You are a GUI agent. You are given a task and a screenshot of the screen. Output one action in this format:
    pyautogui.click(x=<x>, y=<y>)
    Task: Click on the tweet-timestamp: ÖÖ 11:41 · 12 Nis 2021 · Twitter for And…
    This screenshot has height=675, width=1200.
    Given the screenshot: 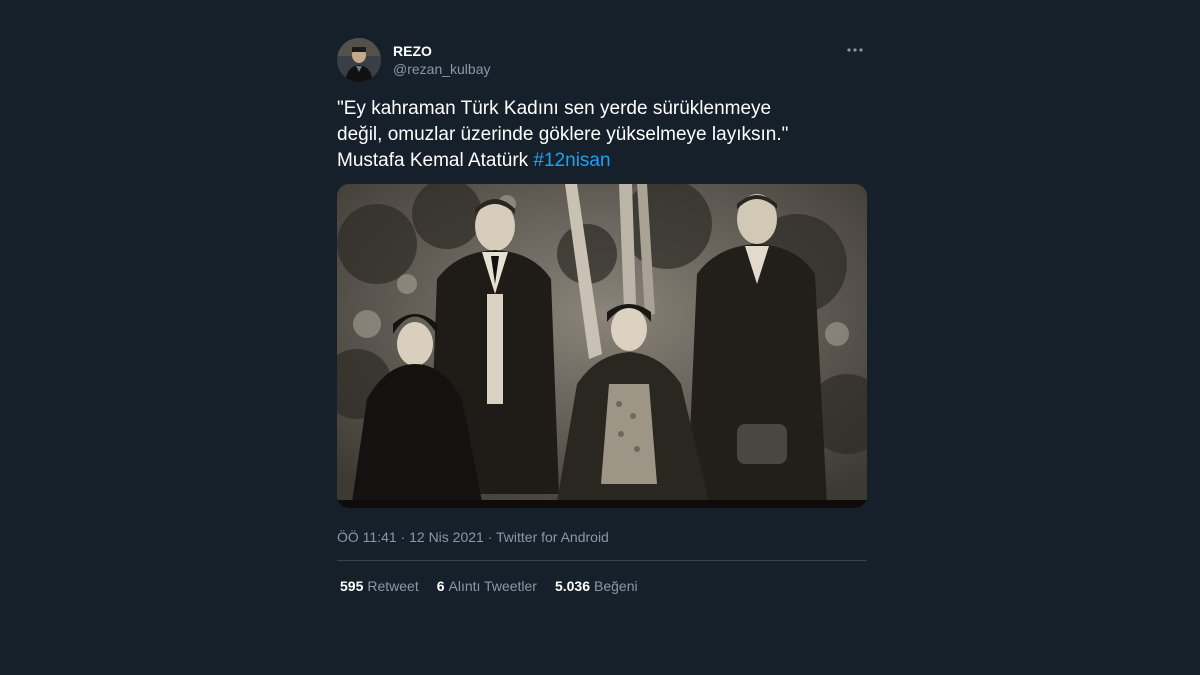 What is the action you would take?
    pyautogui.click(x=602, y=537)
    